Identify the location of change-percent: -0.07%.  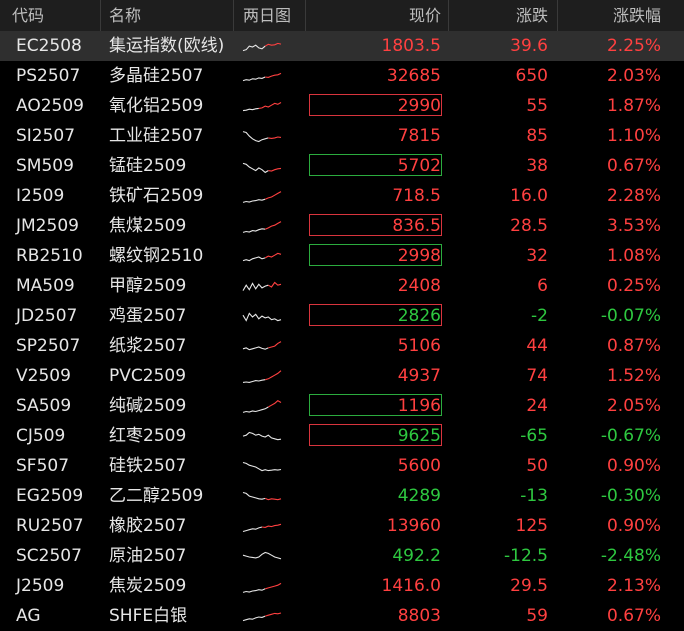
(630, 316).